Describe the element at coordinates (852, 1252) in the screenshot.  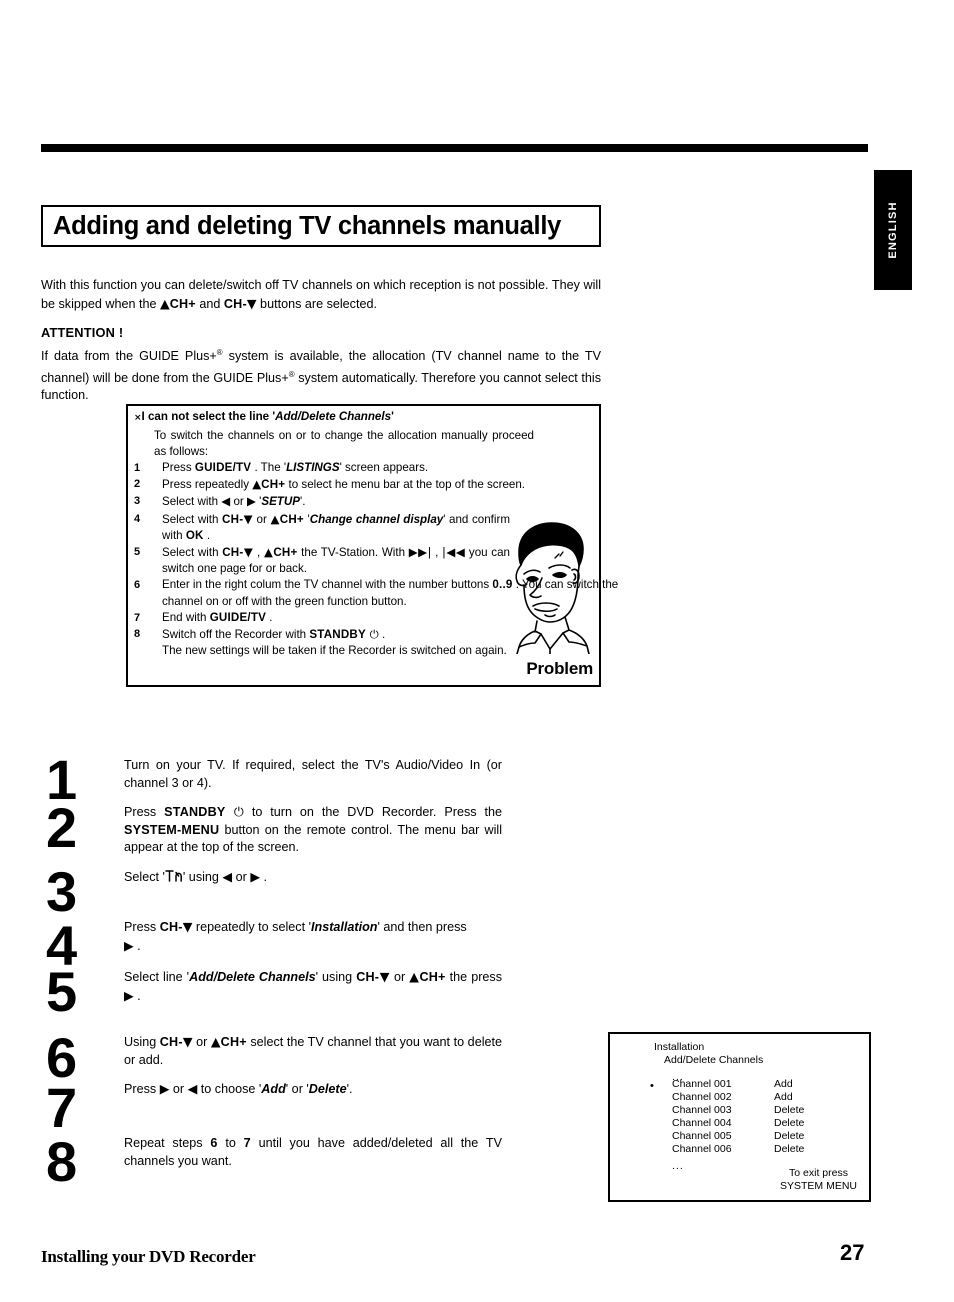
I see `page-number: 27` at that location.